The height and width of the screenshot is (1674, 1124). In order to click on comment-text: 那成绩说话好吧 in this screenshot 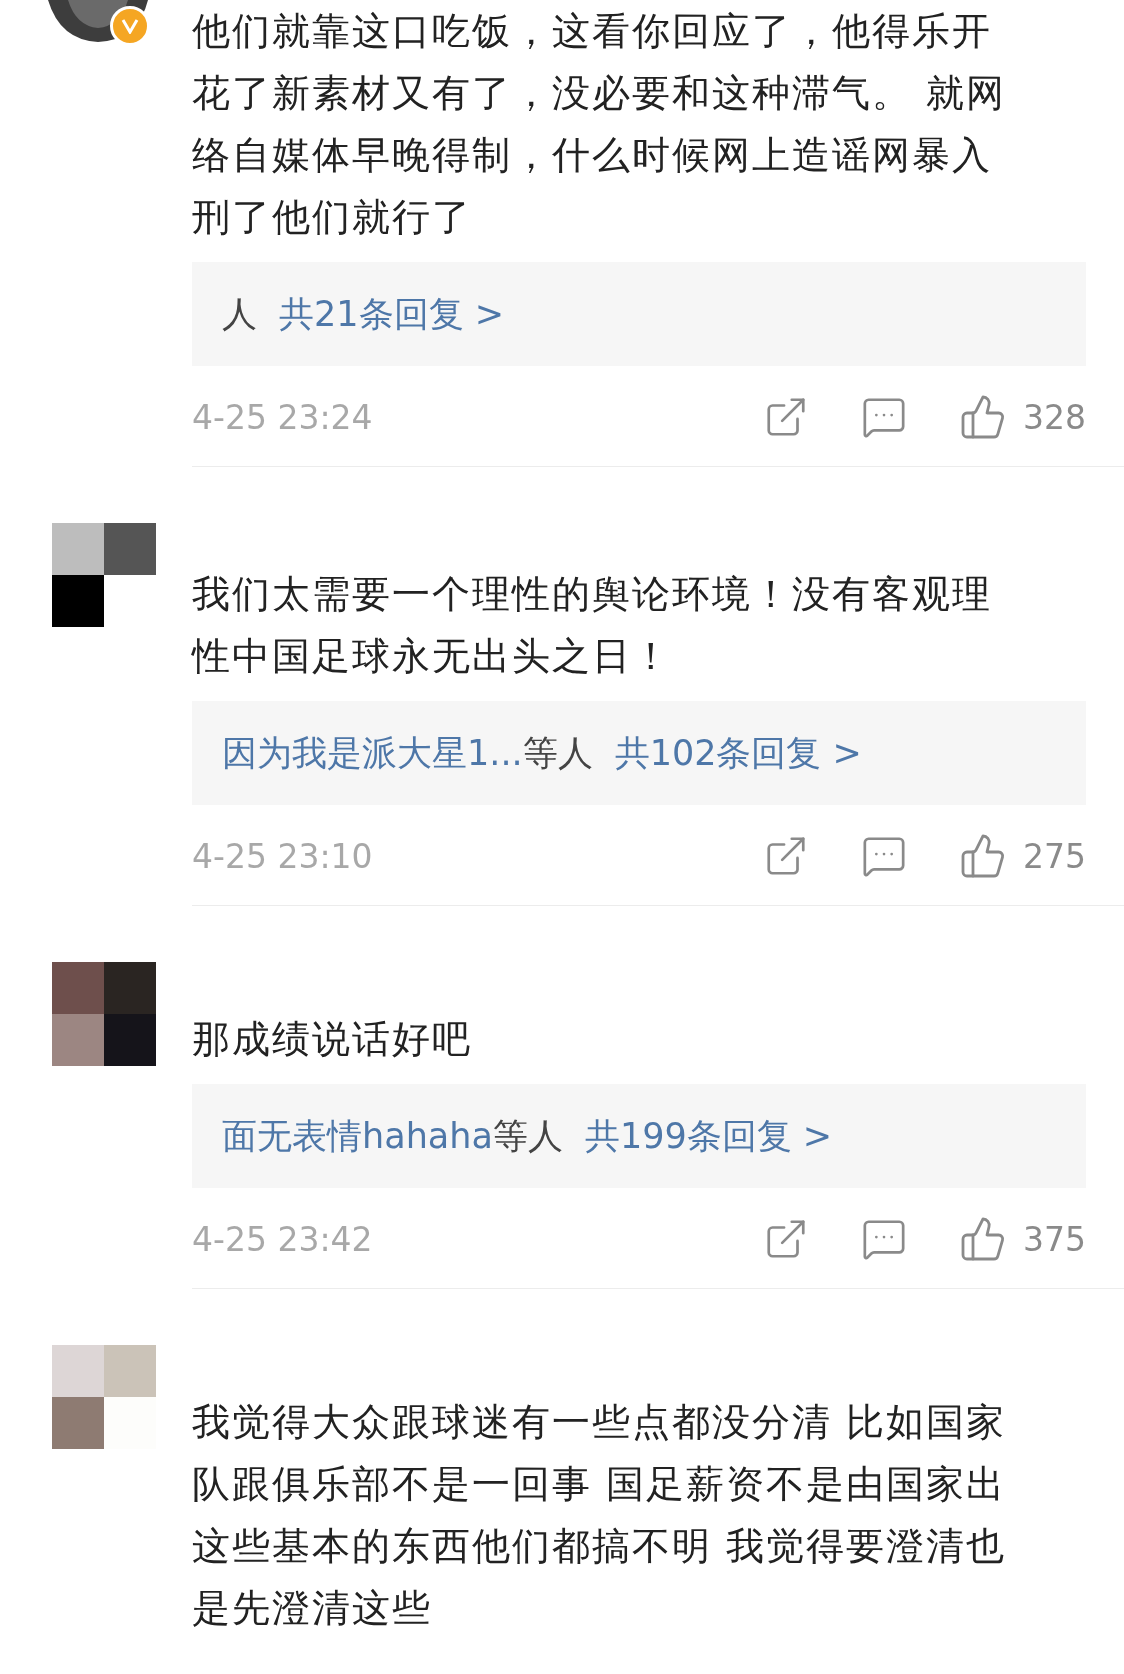, I will do `click(332, 1039)`.